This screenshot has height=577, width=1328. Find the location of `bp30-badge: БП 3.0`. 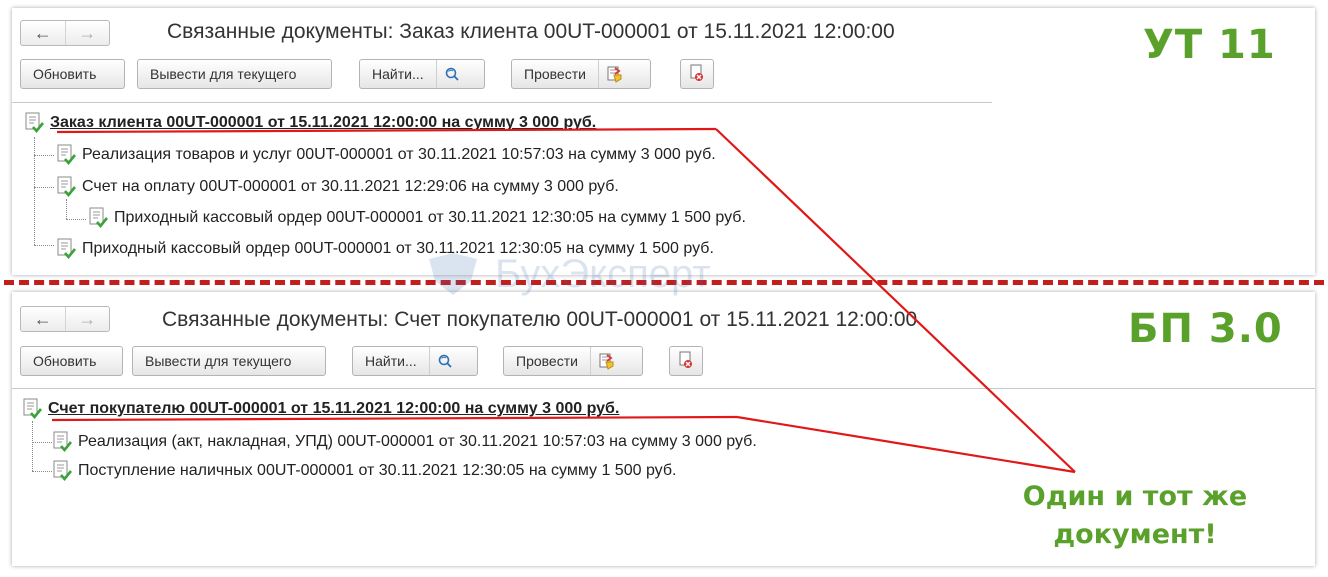

bp30-badge: БП 3.0 is located at coordinates (1205, 329).